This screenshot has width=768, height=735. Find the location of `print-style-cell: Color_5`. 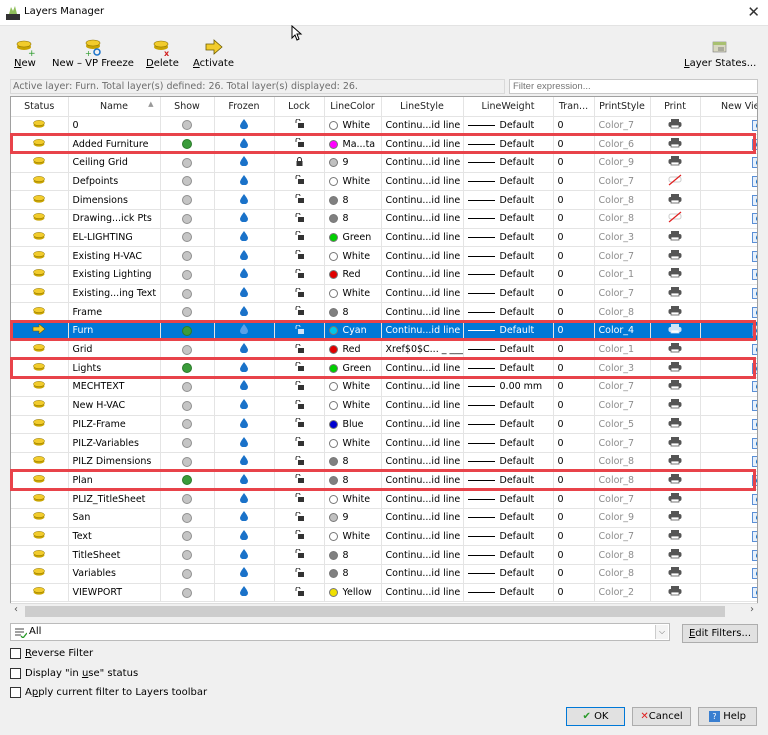

print-style-cell: Color_5 is located at coordinates (622, 425).